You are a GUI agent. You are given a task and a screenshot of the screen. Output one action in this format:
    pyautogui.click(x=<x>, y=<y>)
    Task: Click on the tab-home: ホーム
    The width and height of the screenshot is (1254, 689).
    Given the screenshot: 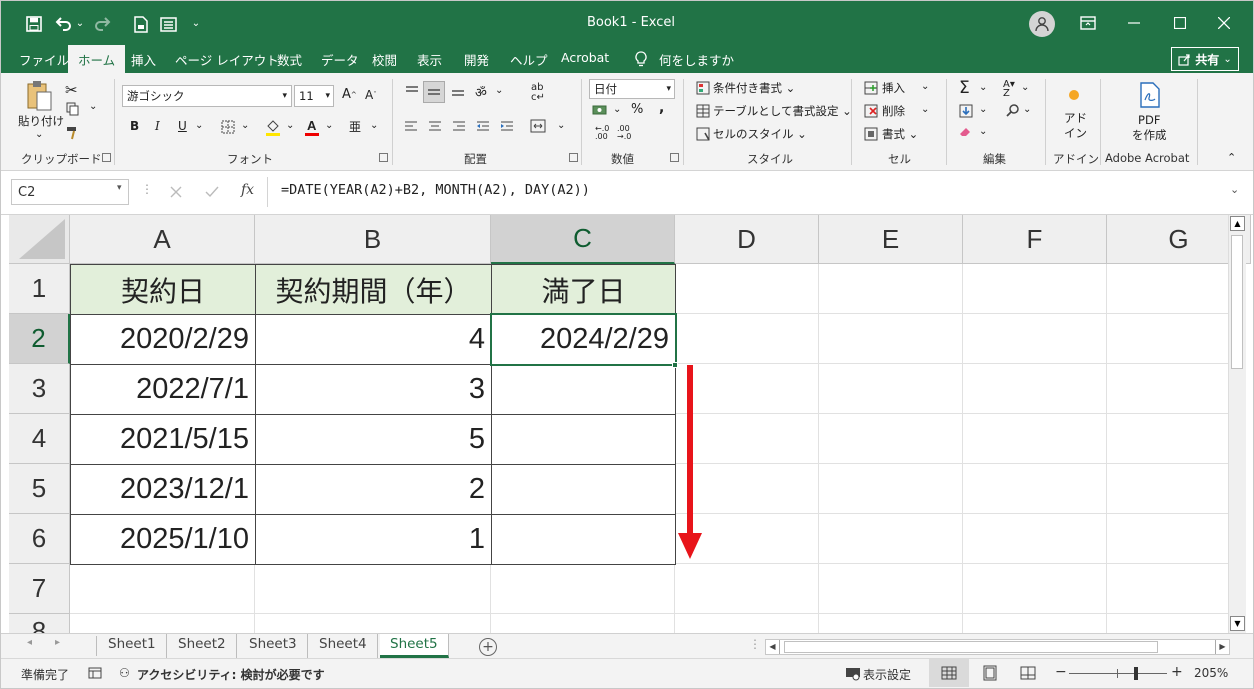 What is the action you would take?
    pyautogui.click(x=97, y=59)
    